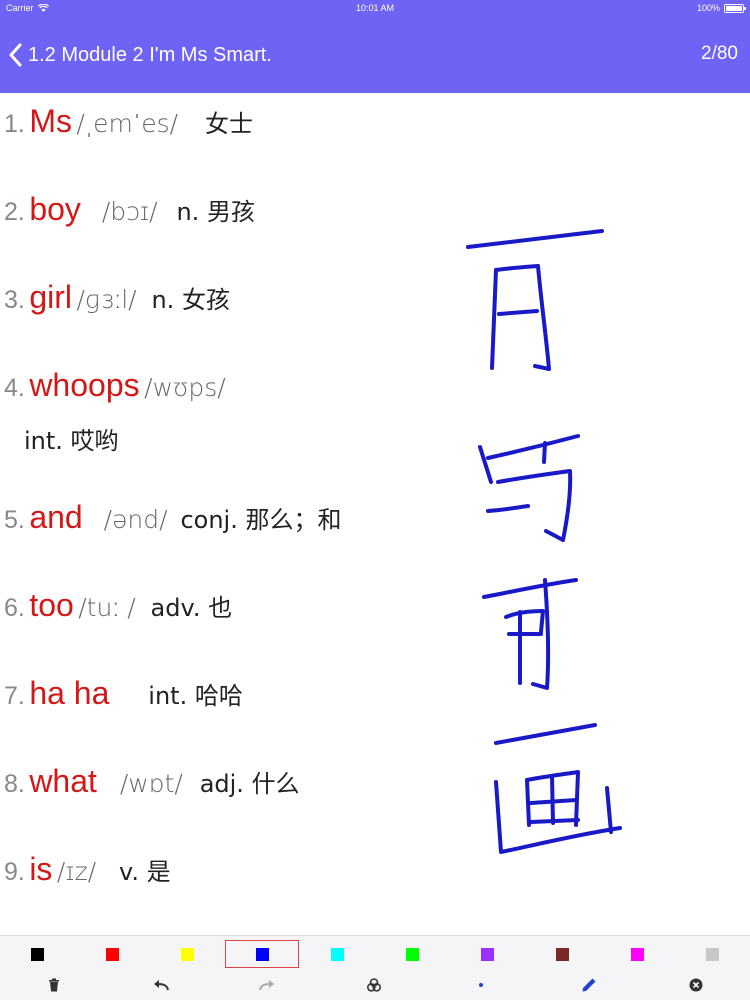 The image size is (750, 1000). Describe the element at coordinates (14, 520) in the screenshot. I see `word-number: 5.` at that location.